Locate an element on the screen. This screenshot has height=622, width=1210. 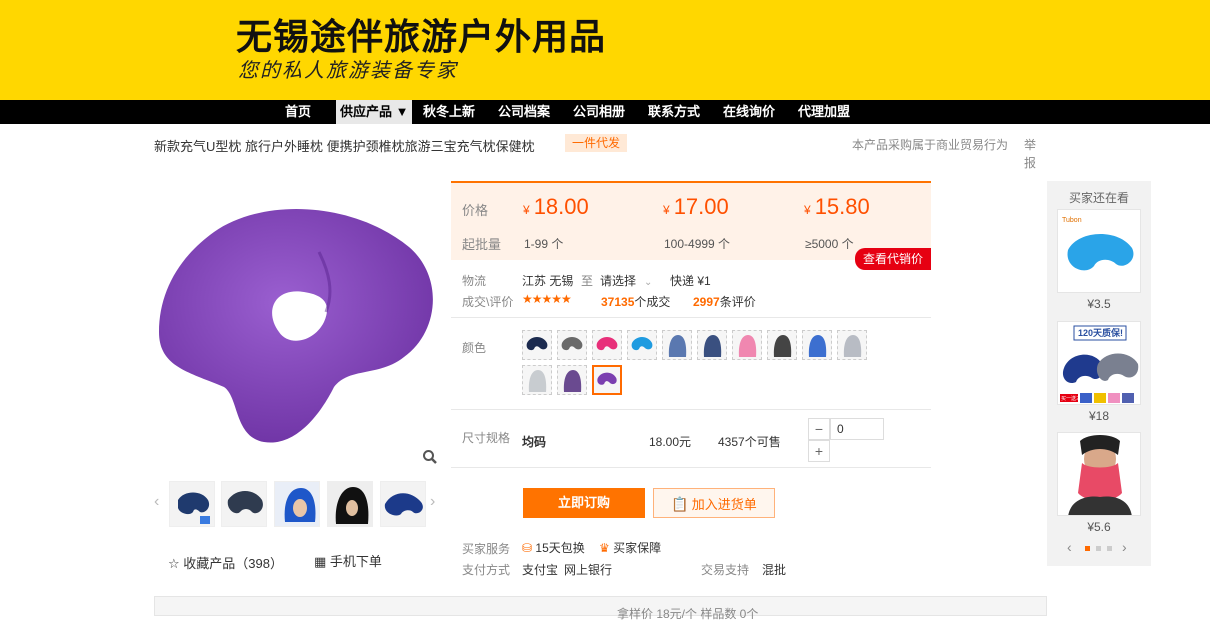
color-swatch-purple-grey is located at coordinates (572, 380).